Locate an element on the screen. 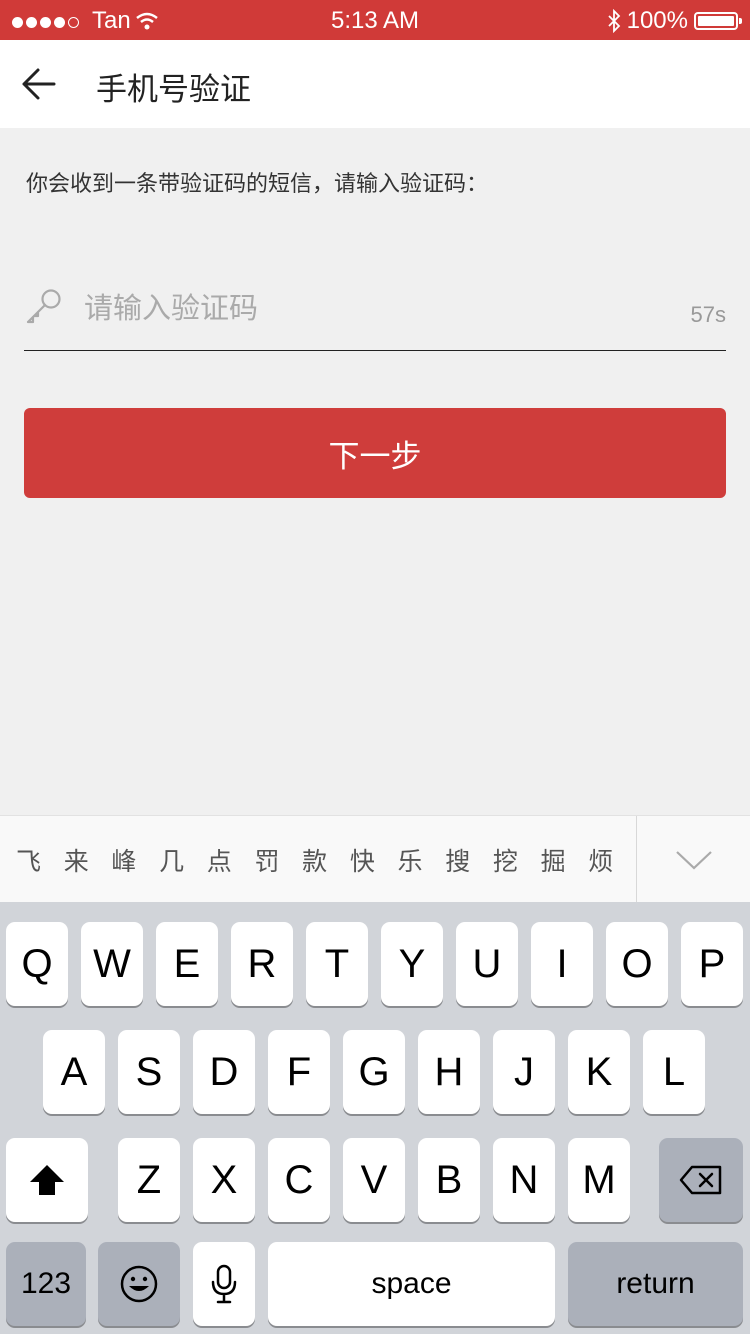  candidate-item: 罚 is located at coordinates (278, 860).